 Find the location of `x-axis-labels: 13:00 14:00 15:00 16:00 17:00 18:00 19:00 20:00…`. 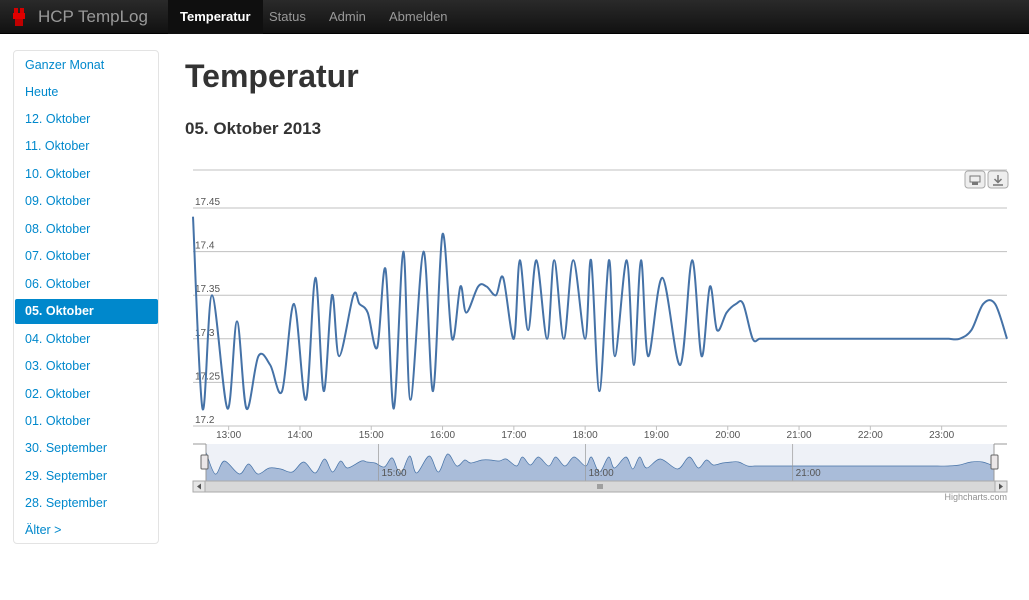

x-axis-labels: 13:00 14:00 15:00 16:00 17:00 18:00 19:00 20:00… is located at coordinates (585, 435).